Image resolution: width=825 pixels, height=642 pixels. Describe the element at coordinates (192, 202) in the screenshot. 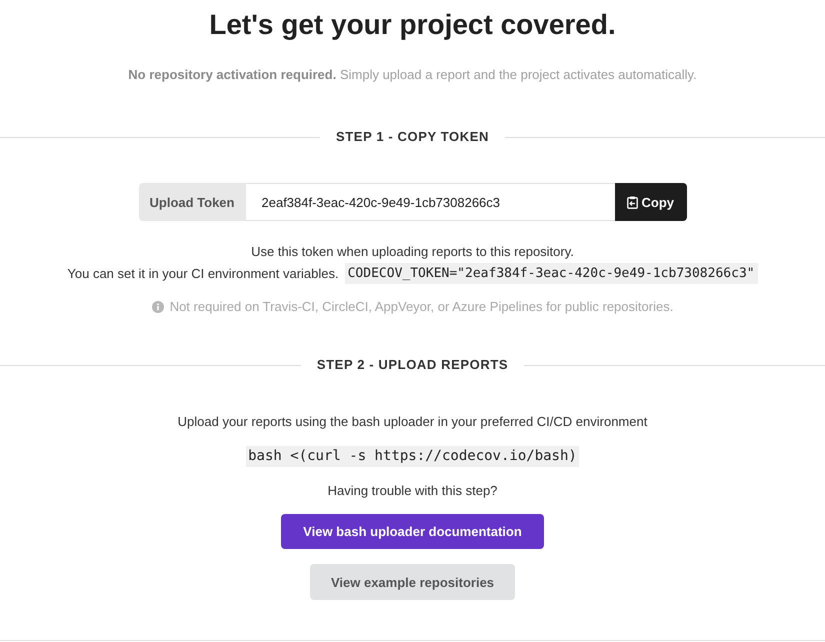

I see `token-label: Upload Token` at that location.